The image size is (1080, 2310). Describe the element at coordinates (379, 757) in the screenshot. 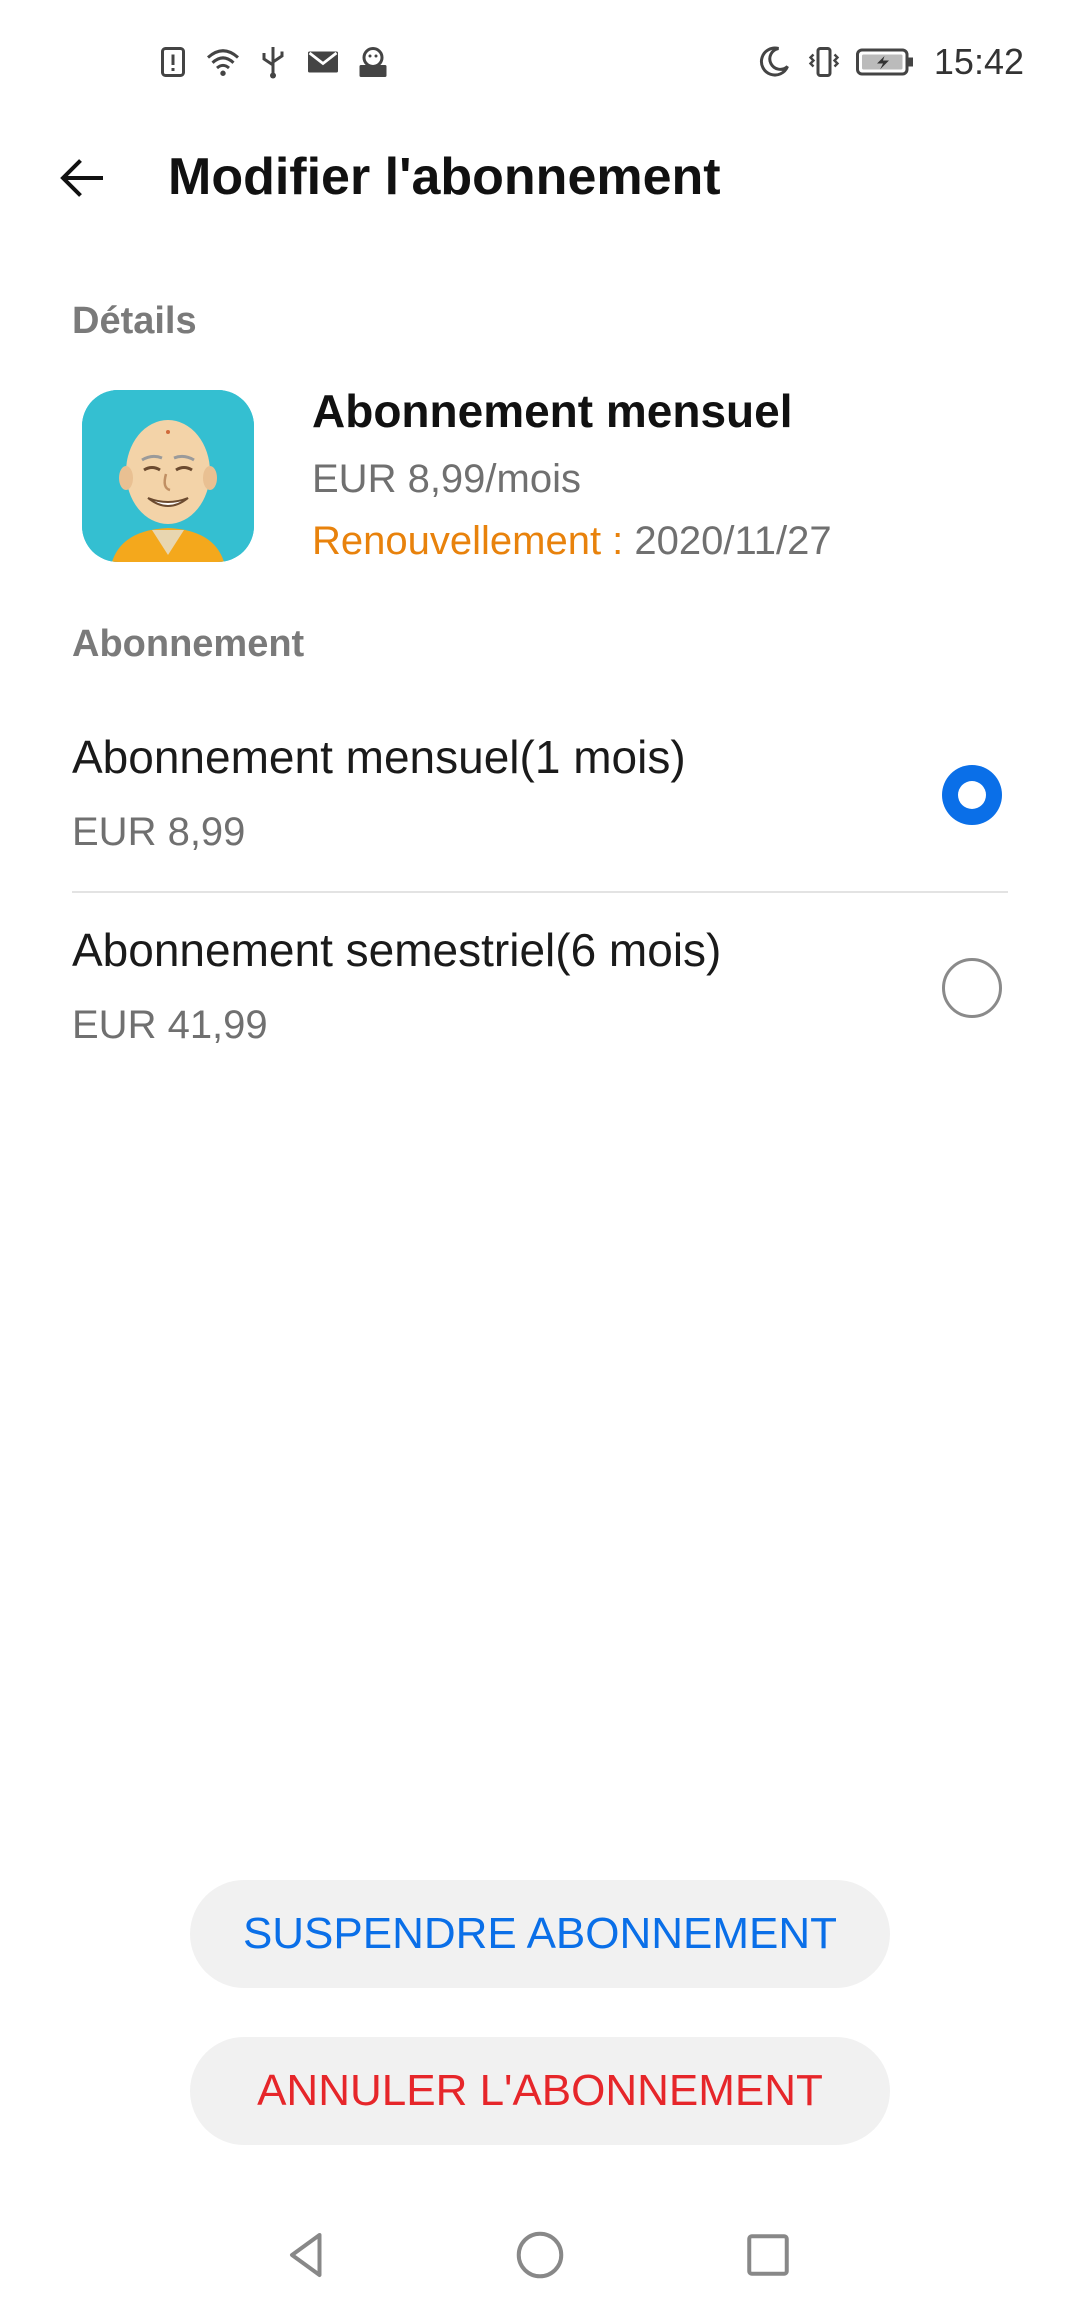

I see `option-title: Abonnement mensuel(1 mois)` at that location.